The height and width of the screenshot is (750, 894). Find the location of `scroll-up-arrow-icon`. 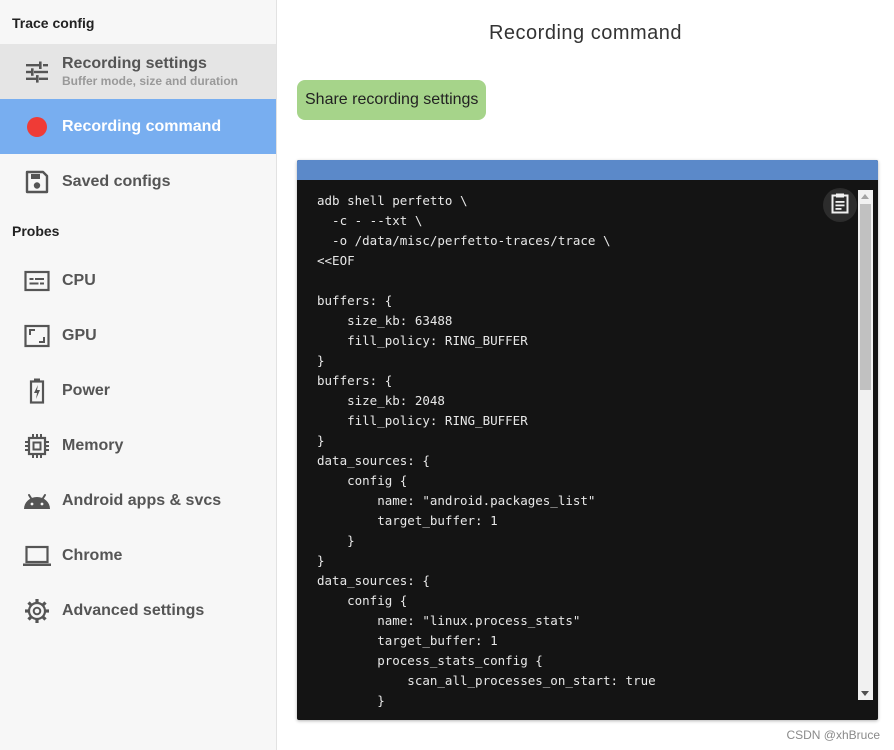

scroll-up-arrow-icon is located at coordinates (865, 196).